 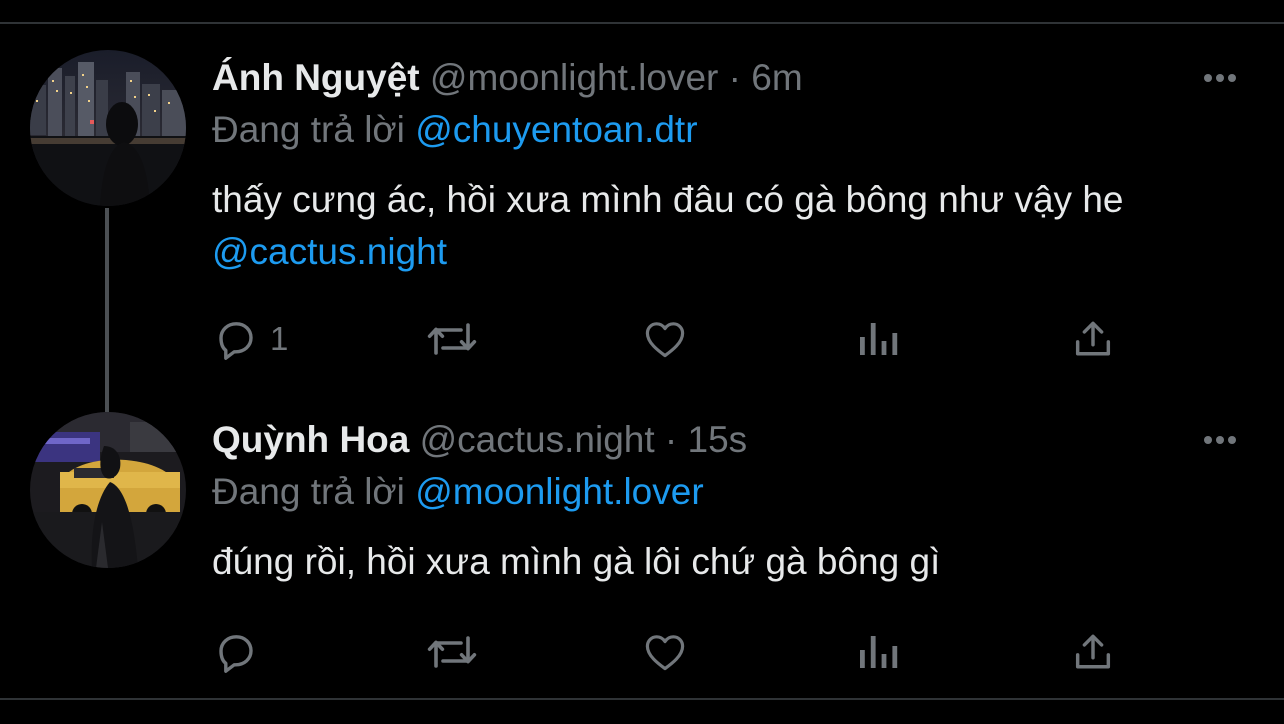 I want to click on reply-button, so click(x=241, y=652).